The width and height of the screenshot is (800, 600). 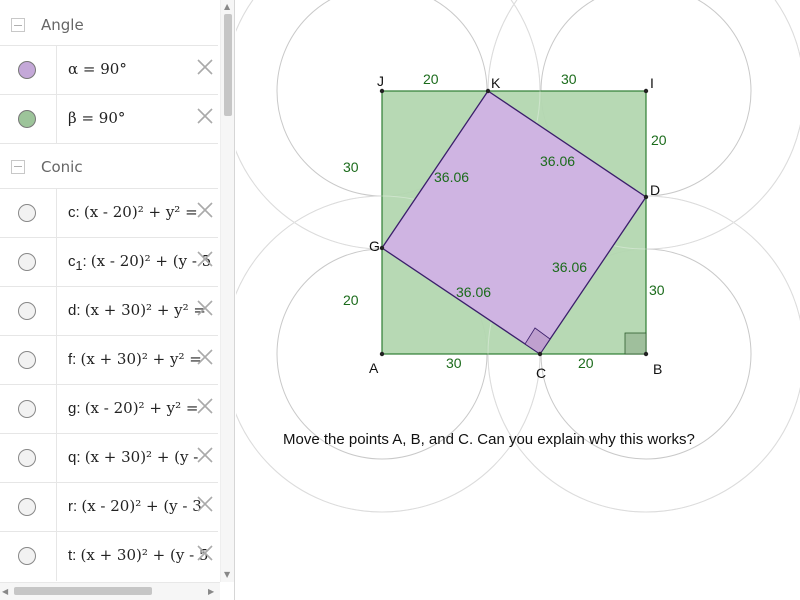 What do you see at coordinates (541, 373) in the screenshot?
I see `label-point-C: C` at bounding box center [541, 373].